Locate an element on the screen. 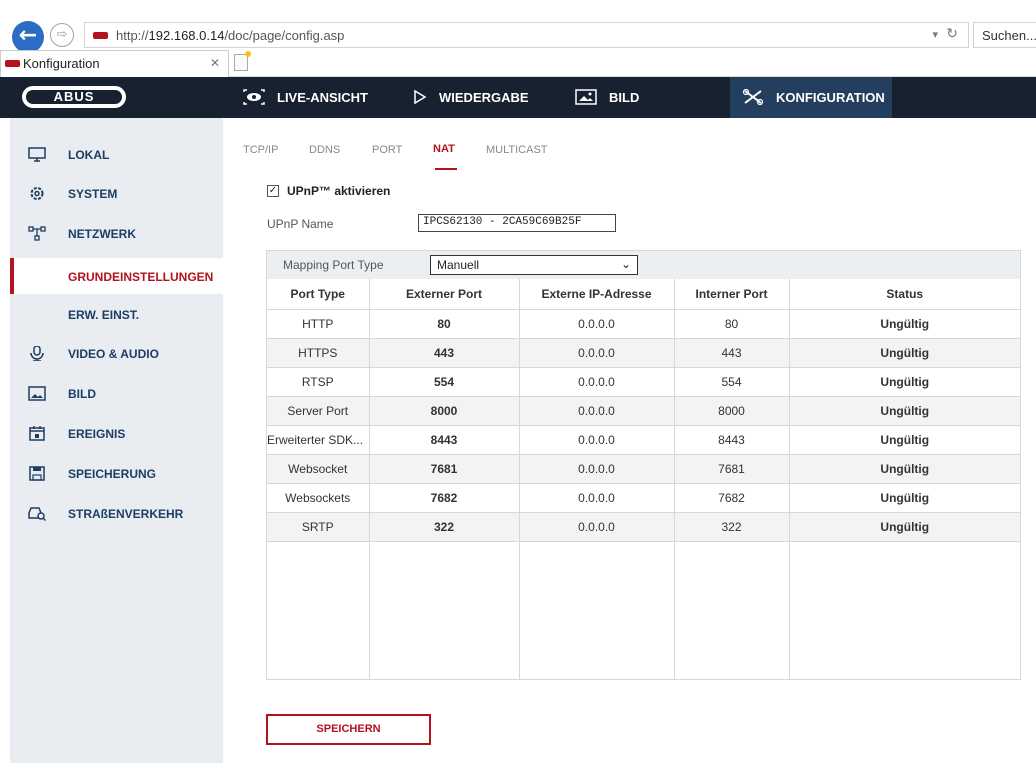 The width and height of the screenshot is (1036, 763). url-host: 192.168.0.14 is located at coordinates (186, 35).